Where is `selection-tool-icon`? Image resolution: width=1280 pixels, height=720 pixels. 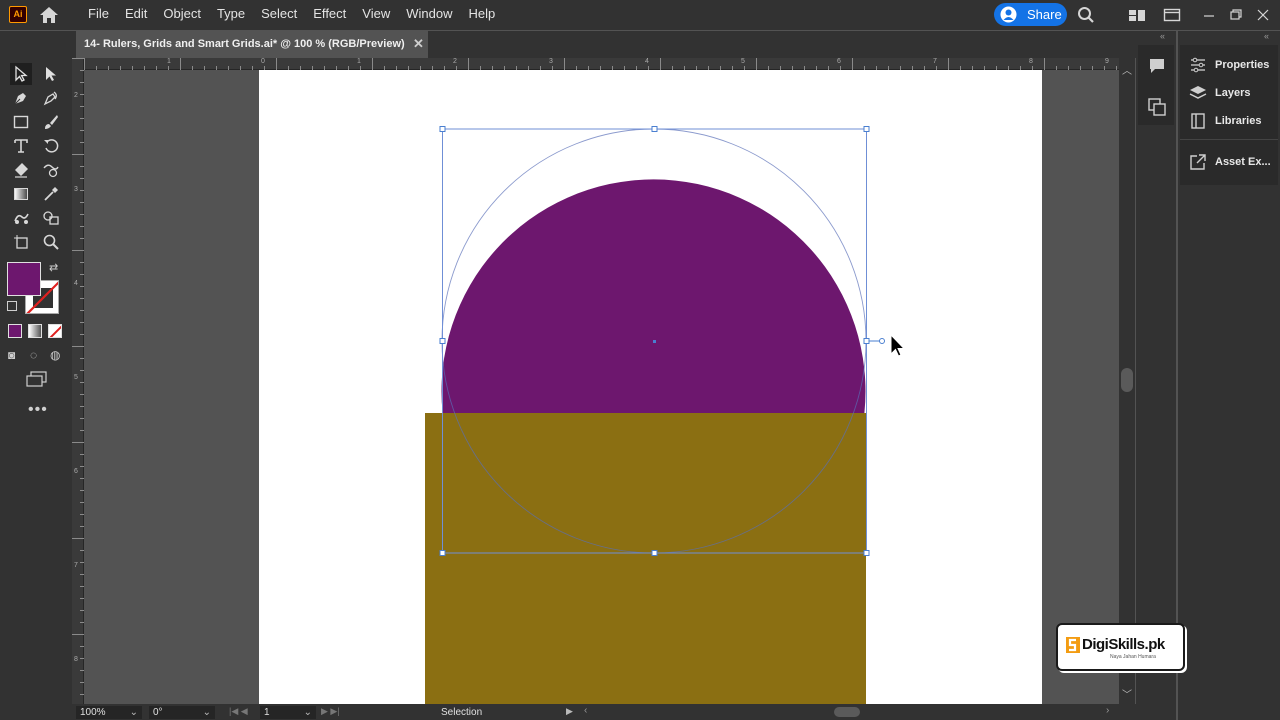 selection-tool-icon is located at coordinates (21, 74).